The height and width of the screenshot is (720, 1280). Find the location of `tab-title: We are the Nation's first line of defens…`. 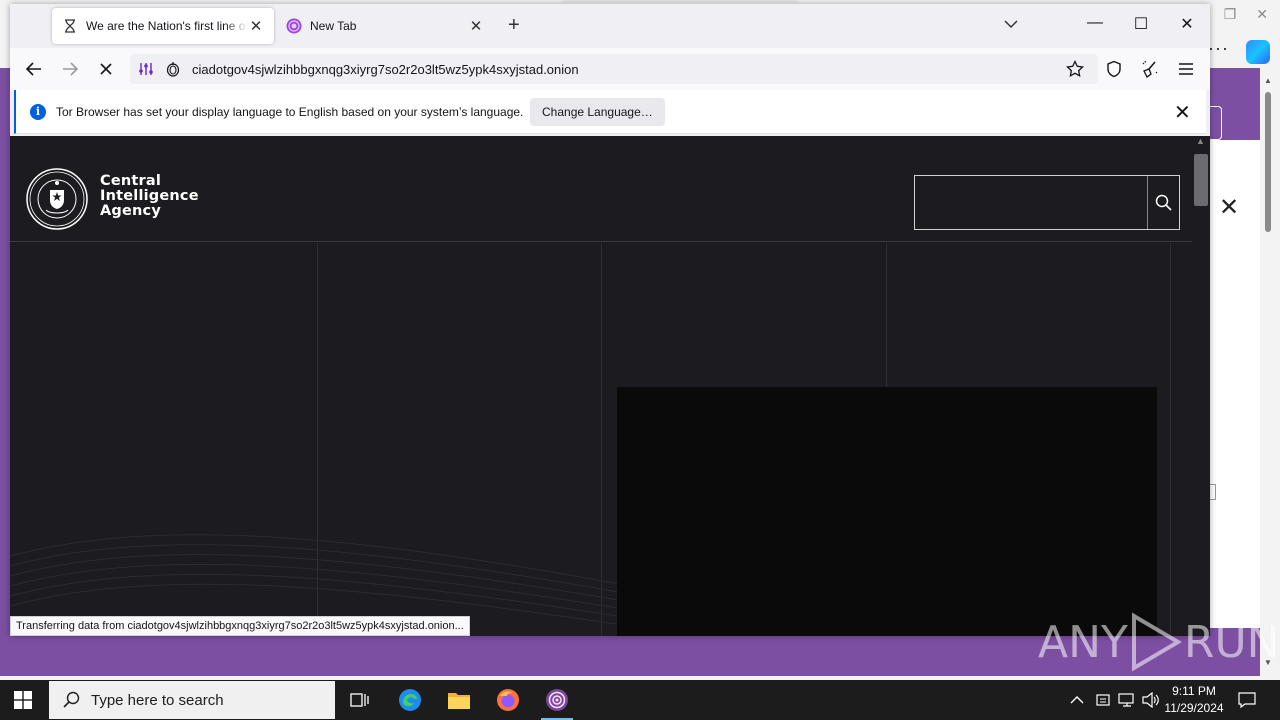

tab-title: We are the Nation's first line of defens… is located at coordinates (167, 26).